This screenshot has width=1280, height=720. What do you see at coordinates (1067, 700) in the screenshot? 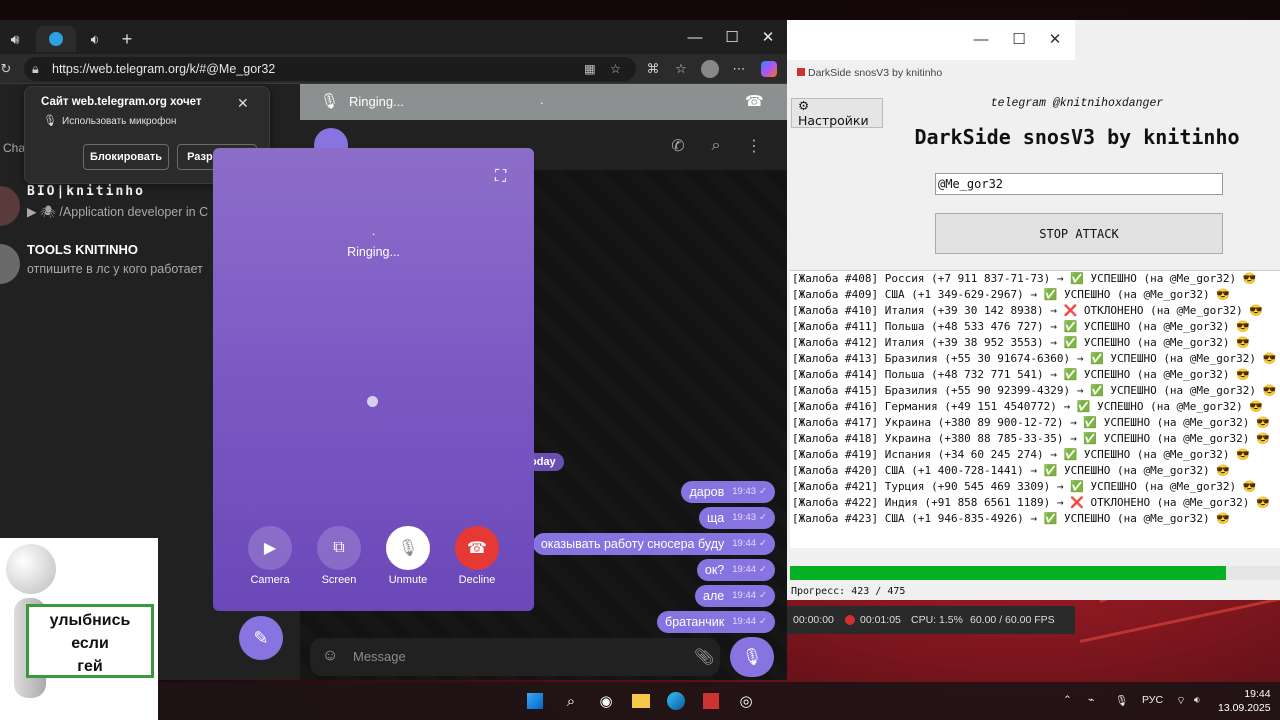
I see `chevron-up-icon: ⌃` at bounding box center [1067, 700].